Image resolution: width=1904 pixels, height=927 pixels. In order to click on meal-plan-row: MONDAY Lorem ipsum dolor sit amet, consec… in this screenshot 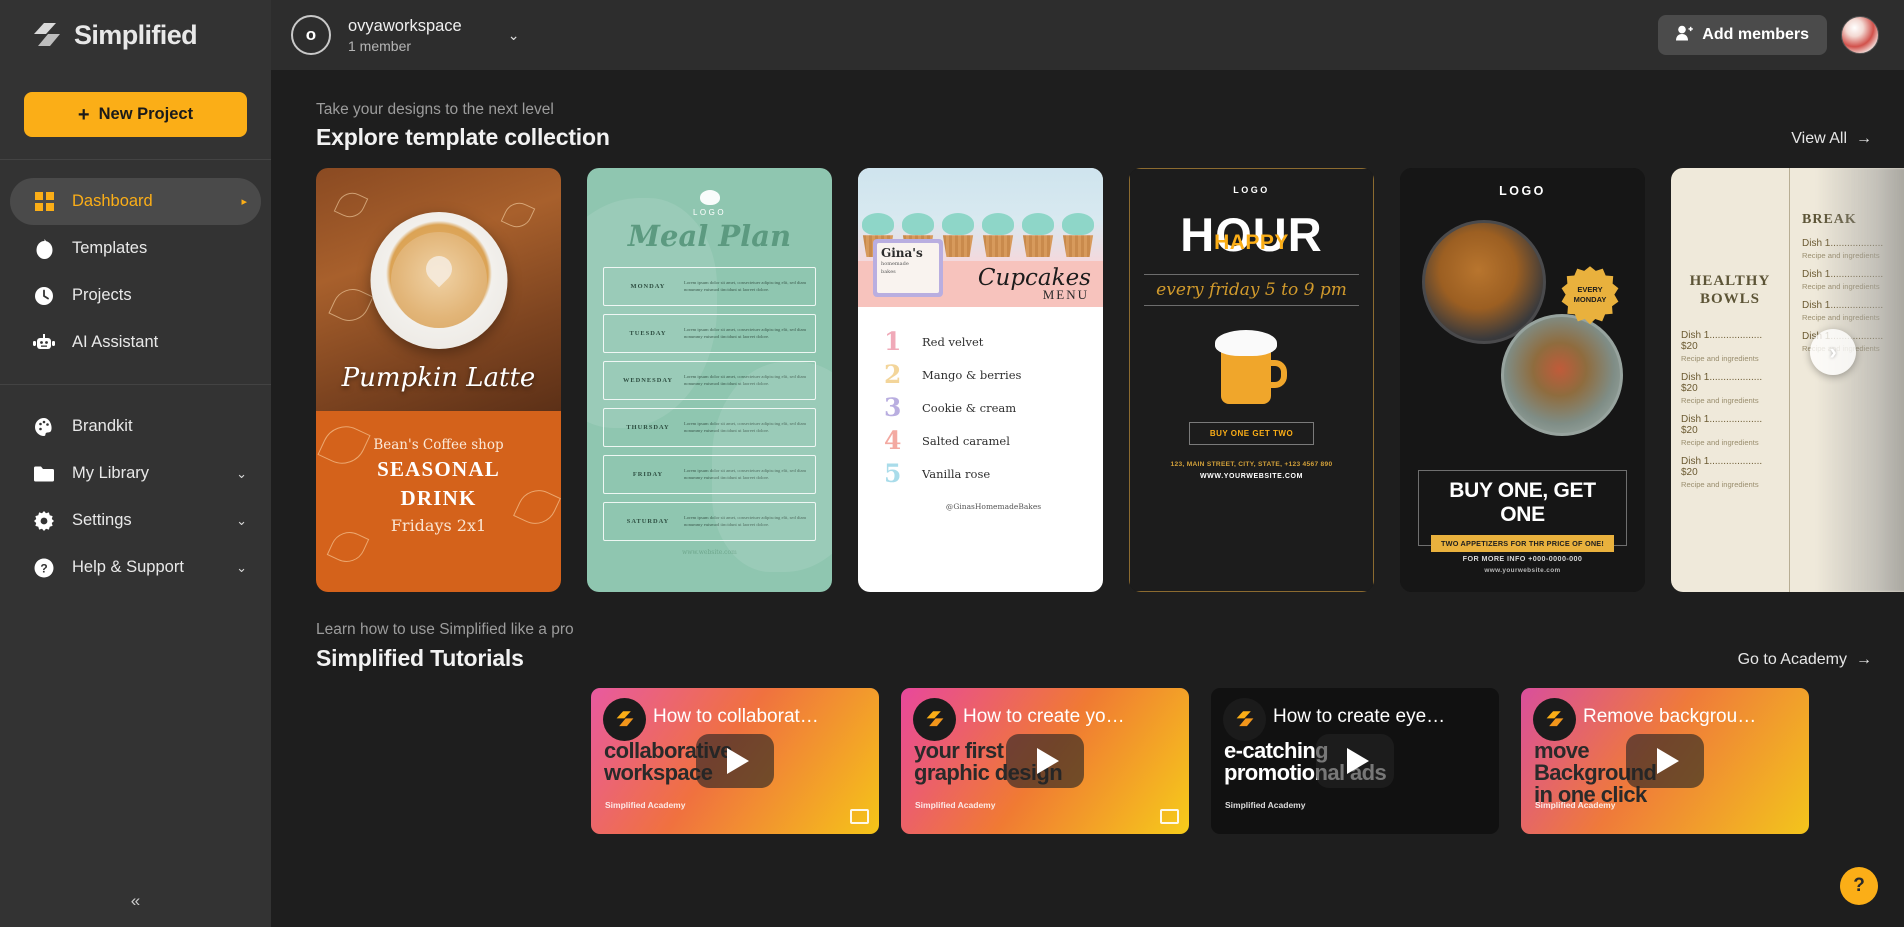, I will do `click(709, 287)`.